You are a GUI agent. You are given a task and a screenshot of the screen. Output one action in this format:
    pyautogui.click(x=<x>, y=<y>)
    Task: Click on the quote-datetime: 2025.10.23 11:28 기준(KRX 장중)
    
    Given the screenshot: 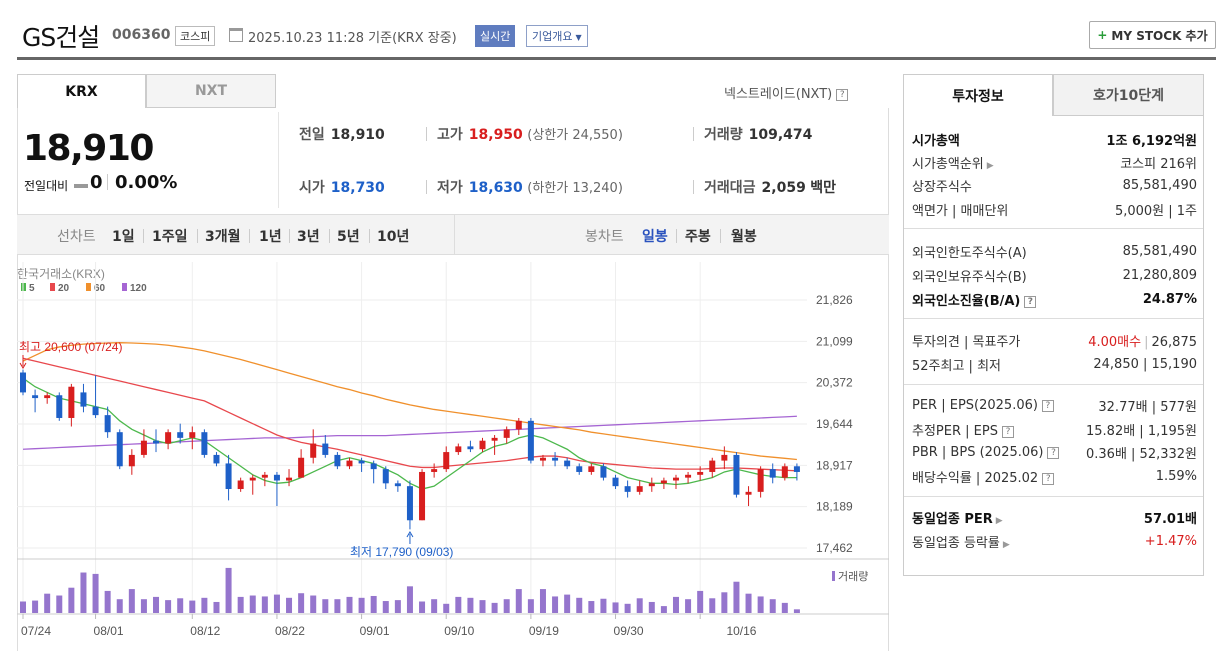 What is the action you would take?
    pyautogui.click(x=352, y=38)
    